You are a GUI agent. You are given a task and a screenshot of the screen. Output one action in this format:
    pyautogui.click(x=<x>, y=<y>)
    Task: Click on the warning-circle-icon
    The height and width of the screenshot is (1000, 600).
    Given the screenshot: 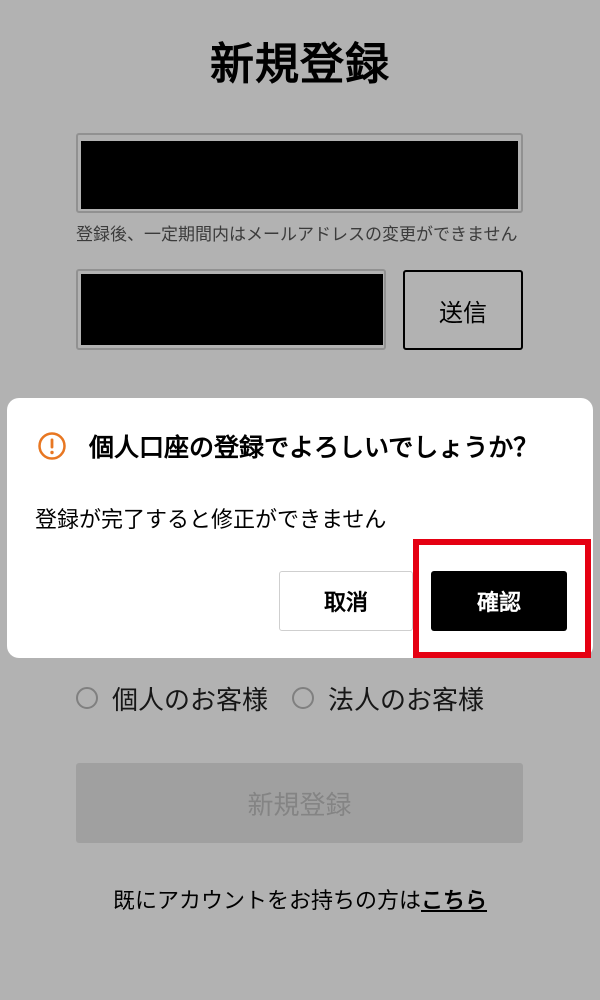 What is the action you would take?
    pyautogui.click(x=52, y=446)
    